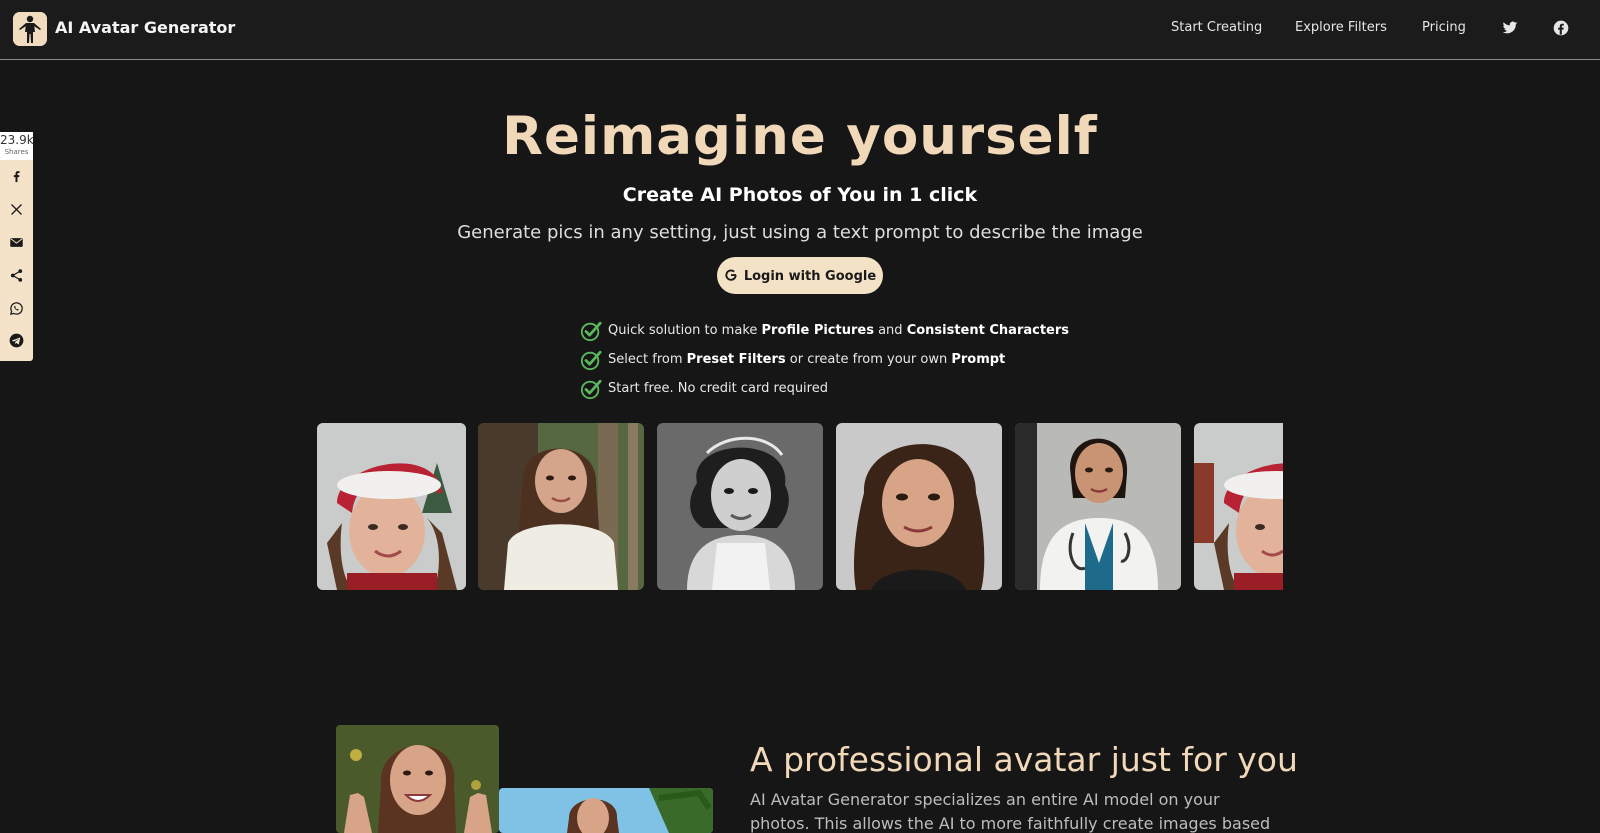  Describe the element at coordinates (145, 27) in the screenshot. I see `brand-name: AI Avatar Generator` at that location.